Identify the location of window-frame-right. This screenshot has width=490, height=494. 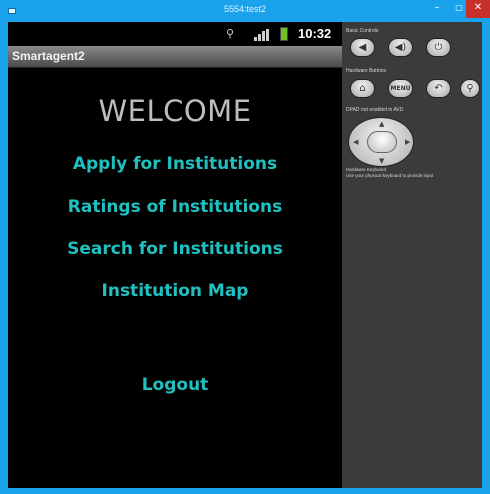
(486, 258).